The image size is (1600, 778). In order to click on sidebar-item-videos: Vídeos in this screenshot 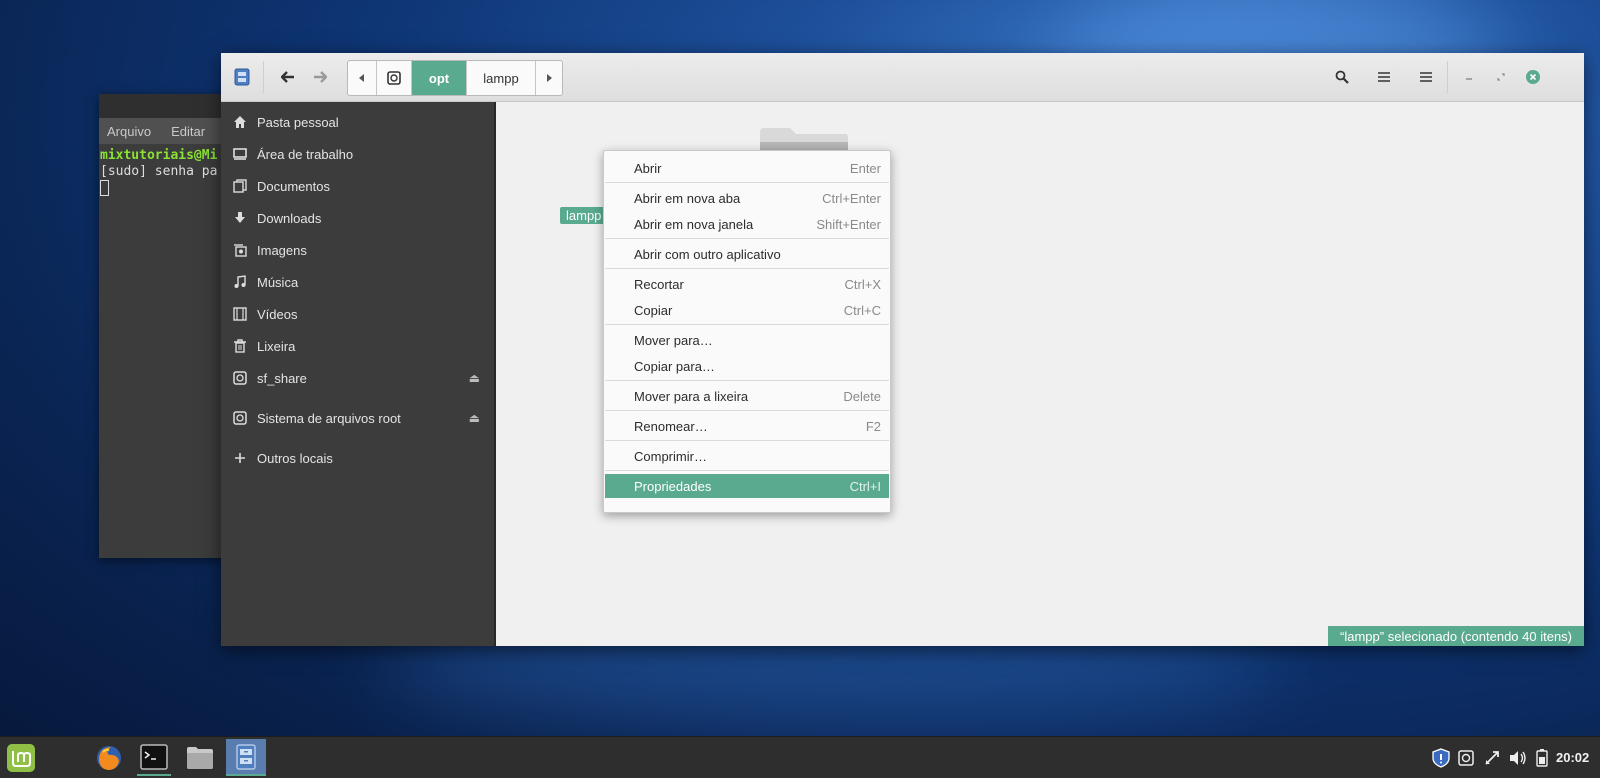, I will do `click(357, 314)`.